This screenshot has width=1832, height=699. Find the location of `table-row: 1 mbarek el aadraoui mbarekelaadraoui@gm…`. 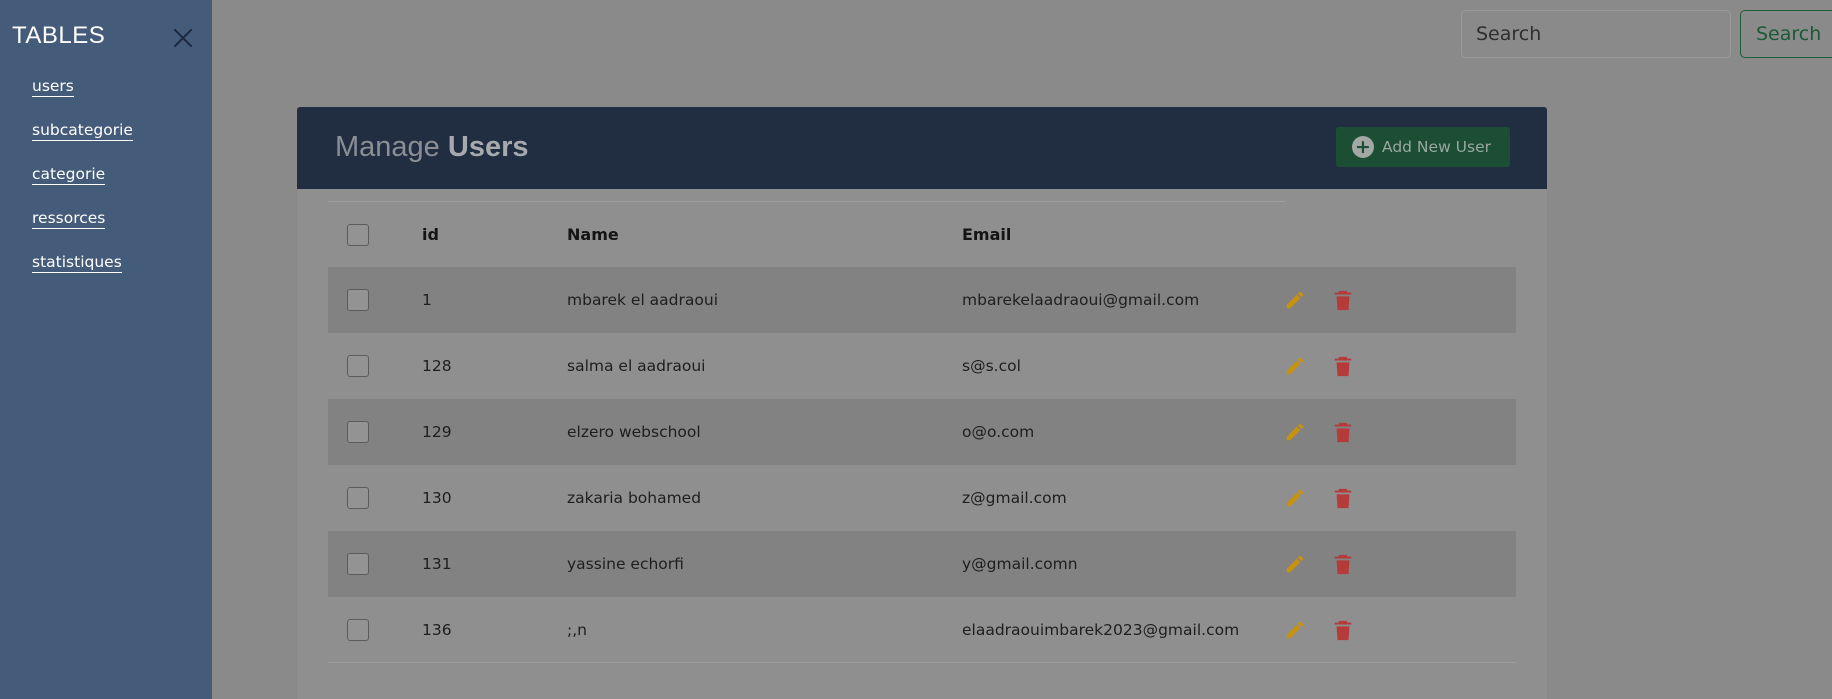

table-row: 1 mbarek el aadraoui mbarekelaadraoui@gm… is located at coordinates (922, 300).